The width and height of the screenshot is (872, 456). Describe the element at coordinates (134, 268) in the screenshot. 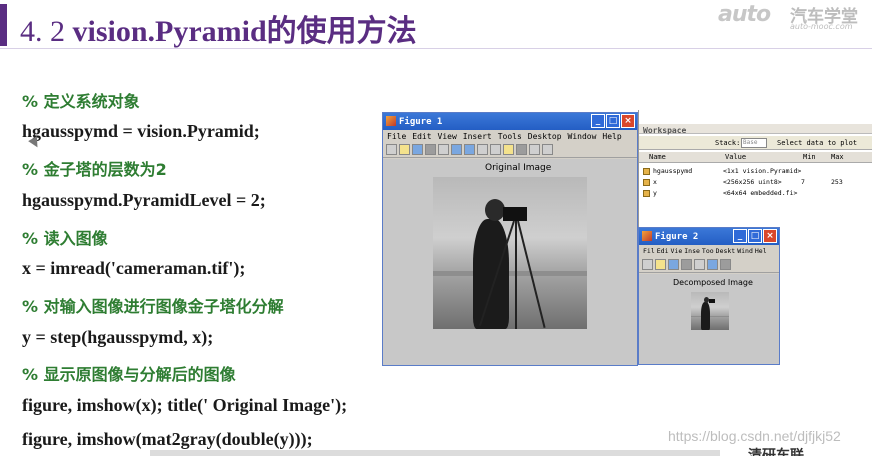

I see `code-line: x = imread('cameraman.tif');` at that location.